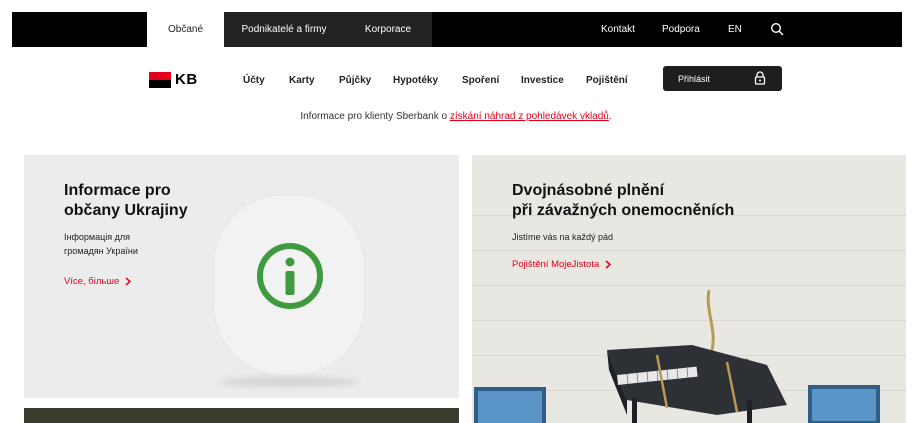 This screenshot has width=912, height=423. Describe the element at coordinates (529, 116) in the screenshot. I see `info-link: získání náhrad z pohledávek vkladů` at that location.